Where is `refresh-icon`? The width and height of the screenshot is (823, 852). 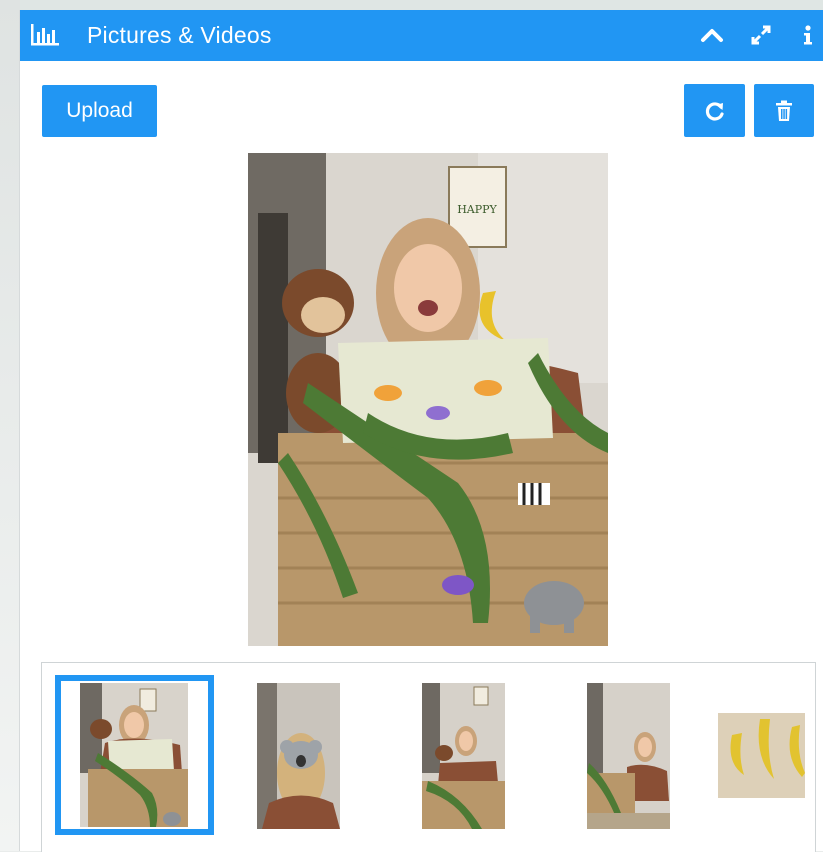
refresh-icon is located at coordinates (715, 111).